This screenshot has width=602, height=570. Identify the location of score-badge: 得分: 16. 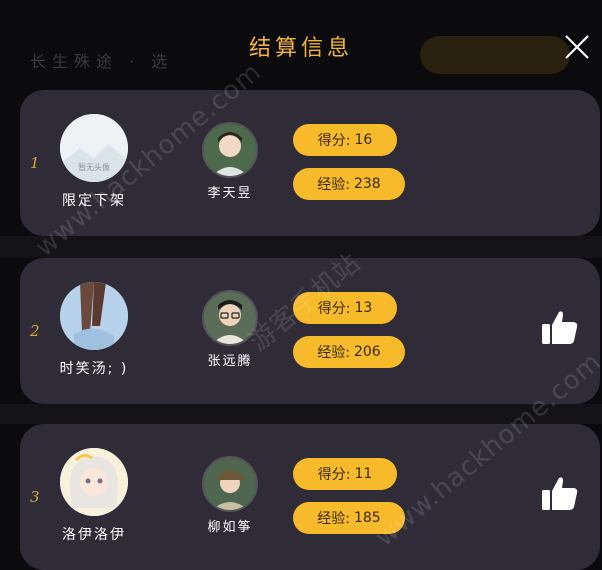
(345, 140).